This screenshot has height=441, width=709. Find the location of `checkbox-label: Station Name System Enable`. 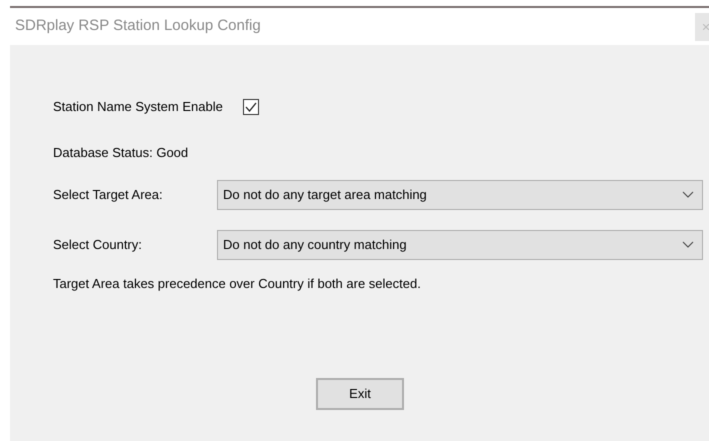

checkbox-label: Station Name System Enable is located at coordinates (138, 107).